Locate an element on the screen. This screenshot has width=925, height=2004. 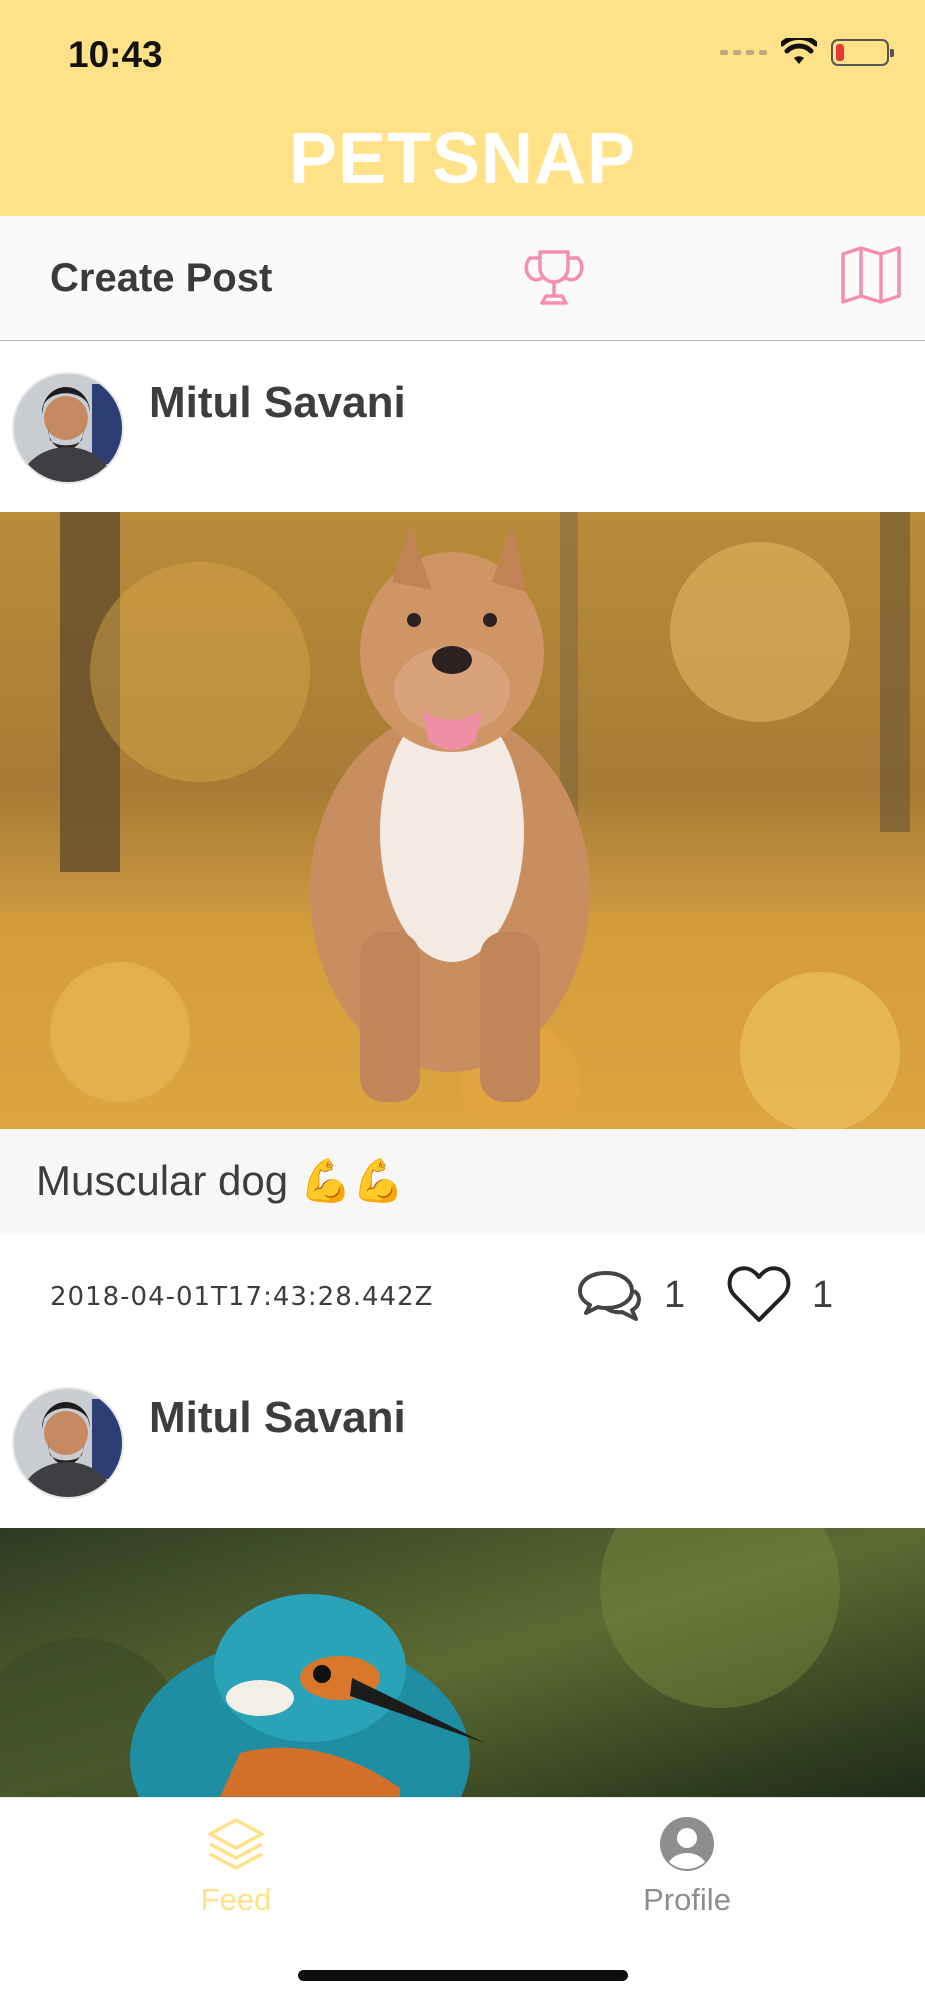
post-caption: Muscular dog 💪💪 is located at coordinates (220, 1180).